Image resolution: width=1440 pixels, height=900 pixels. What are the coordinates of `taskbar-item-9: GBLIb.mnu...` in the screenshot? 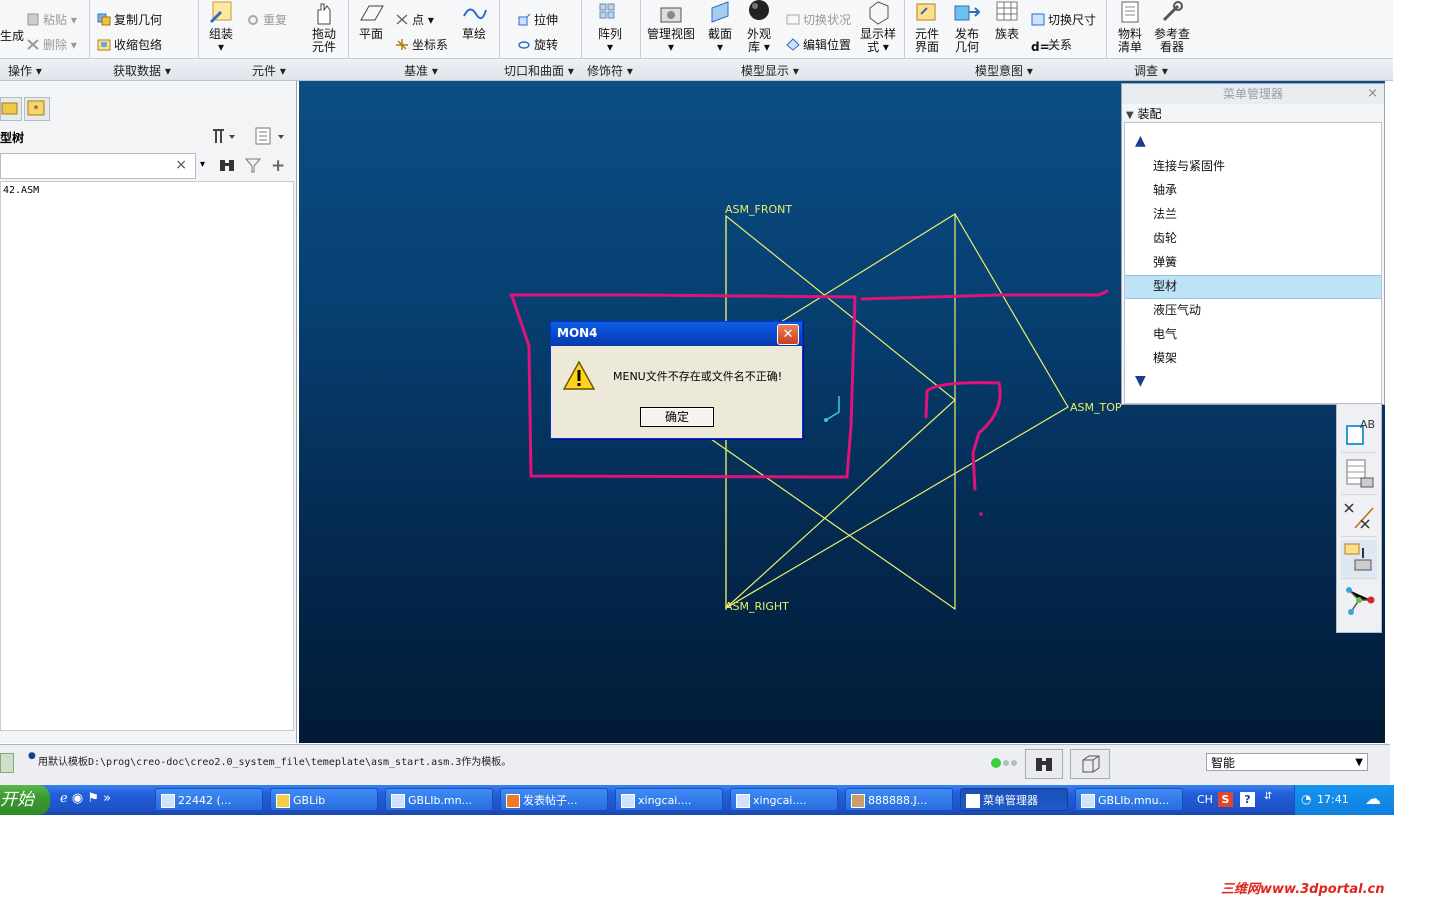 It's located at (1129, 799).